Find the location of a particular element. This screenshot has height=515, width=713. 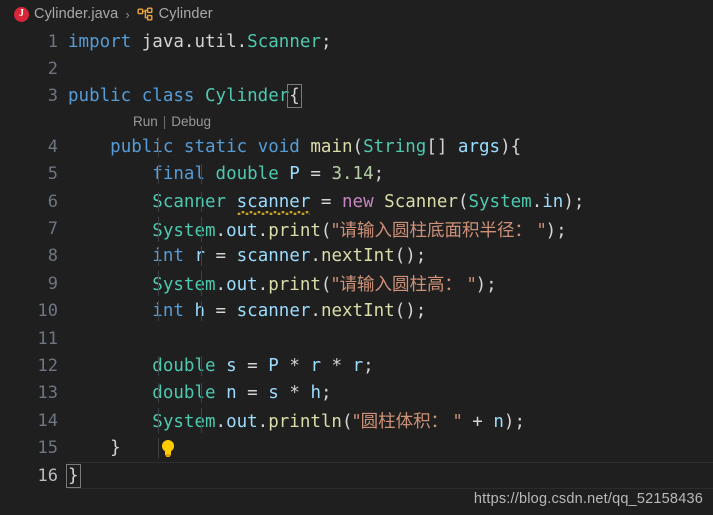

token-pkg-java: java is located at coordinates (162, 41).